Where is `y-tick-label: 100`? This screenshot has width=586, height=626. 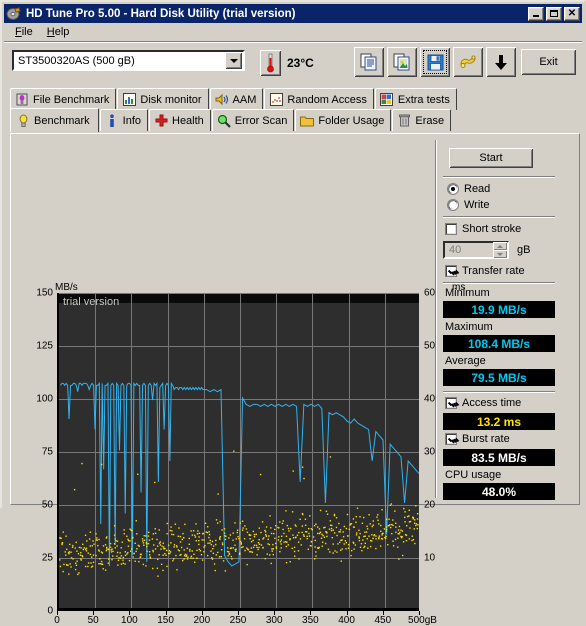
y-tick-label: 100 is located at coordinates (44, 399).